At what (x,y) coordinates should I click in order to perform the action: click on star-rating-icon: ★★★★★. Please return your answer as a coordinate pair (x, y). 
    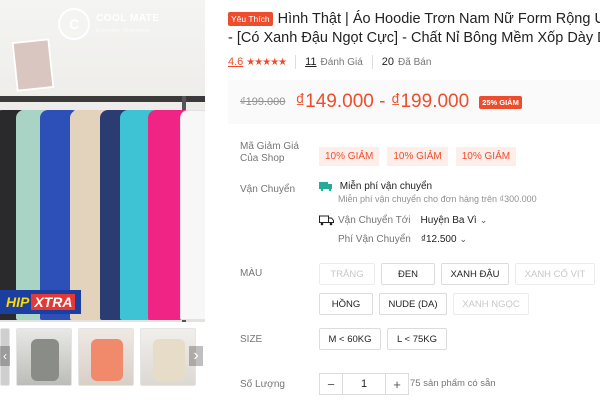
    Looking at the image, I should click on (266, 62).